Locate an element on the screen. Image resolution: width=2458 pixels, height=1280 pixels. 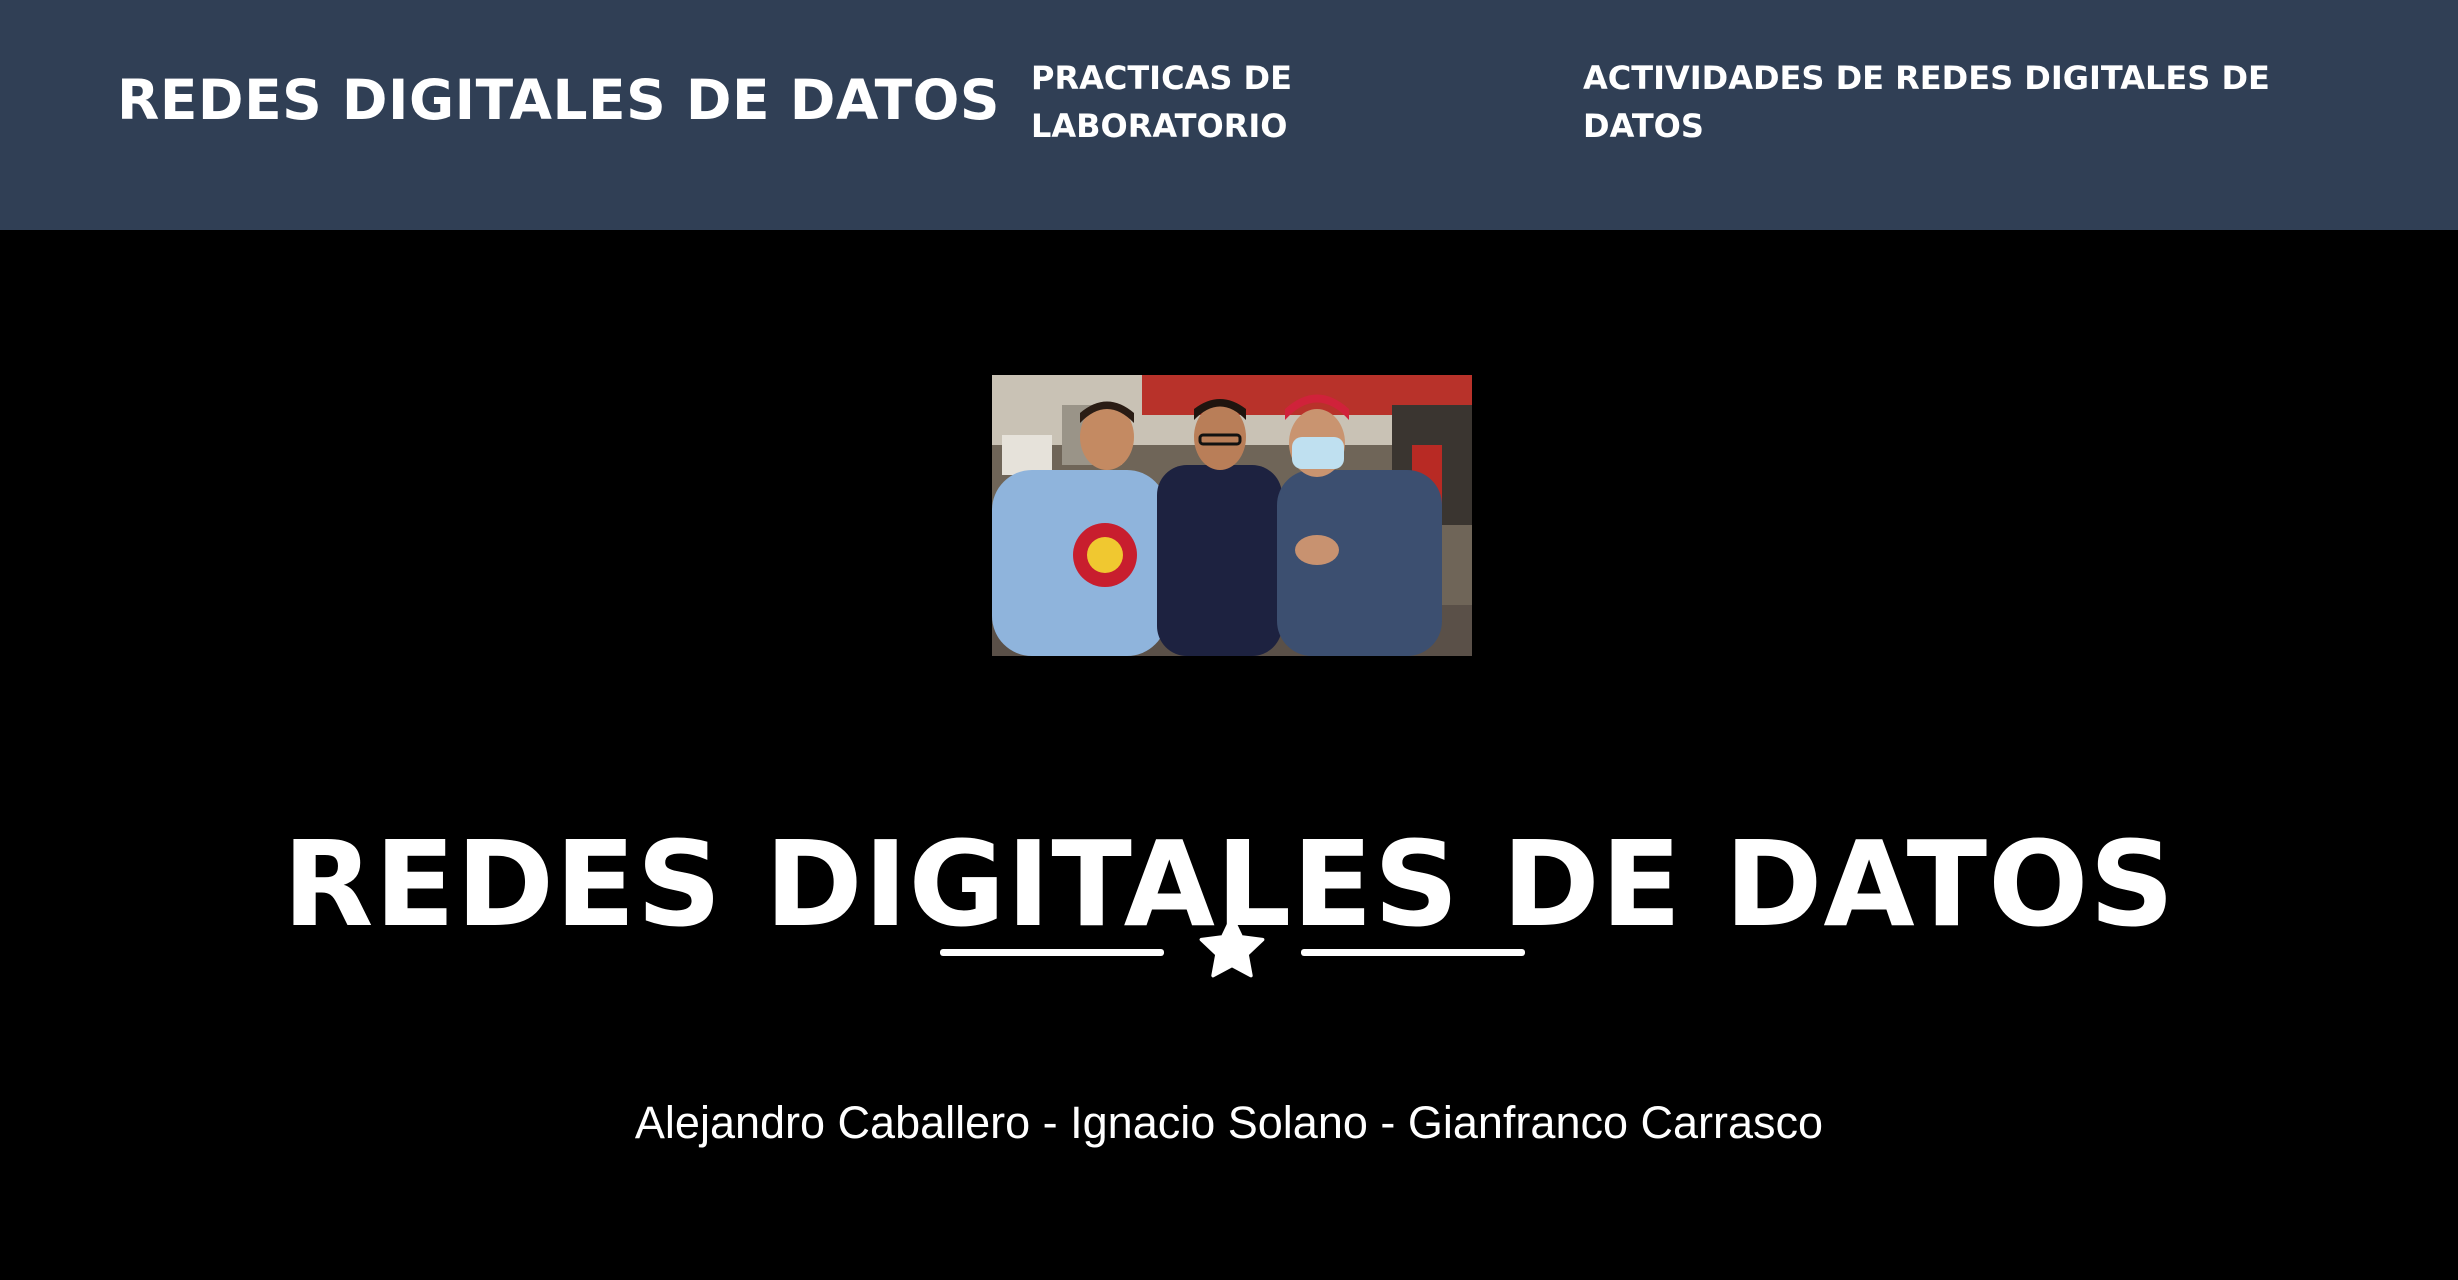
nav-link-practicas: PRACTICAS DE LABORATORIO is located at coordinates (1246, 102).